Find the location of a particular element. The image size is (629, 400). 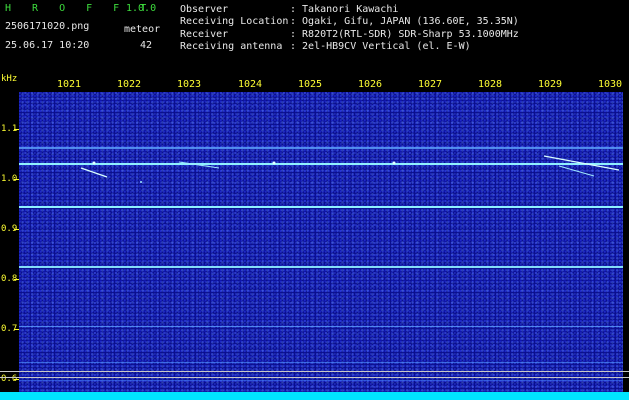

x-tick-1030: 1030 is located at coordinates (610, 84).